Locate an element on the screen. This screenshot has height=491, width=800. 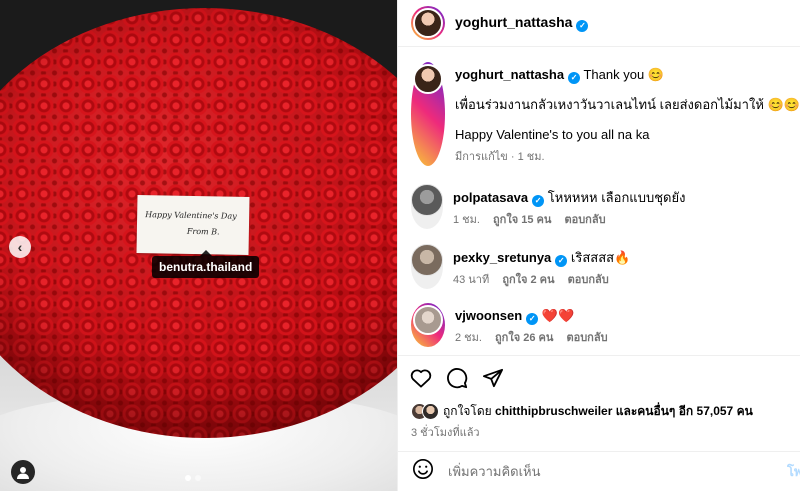
liked-by-prefix: ถูกใจโดย is located at coordinates (467, 411).